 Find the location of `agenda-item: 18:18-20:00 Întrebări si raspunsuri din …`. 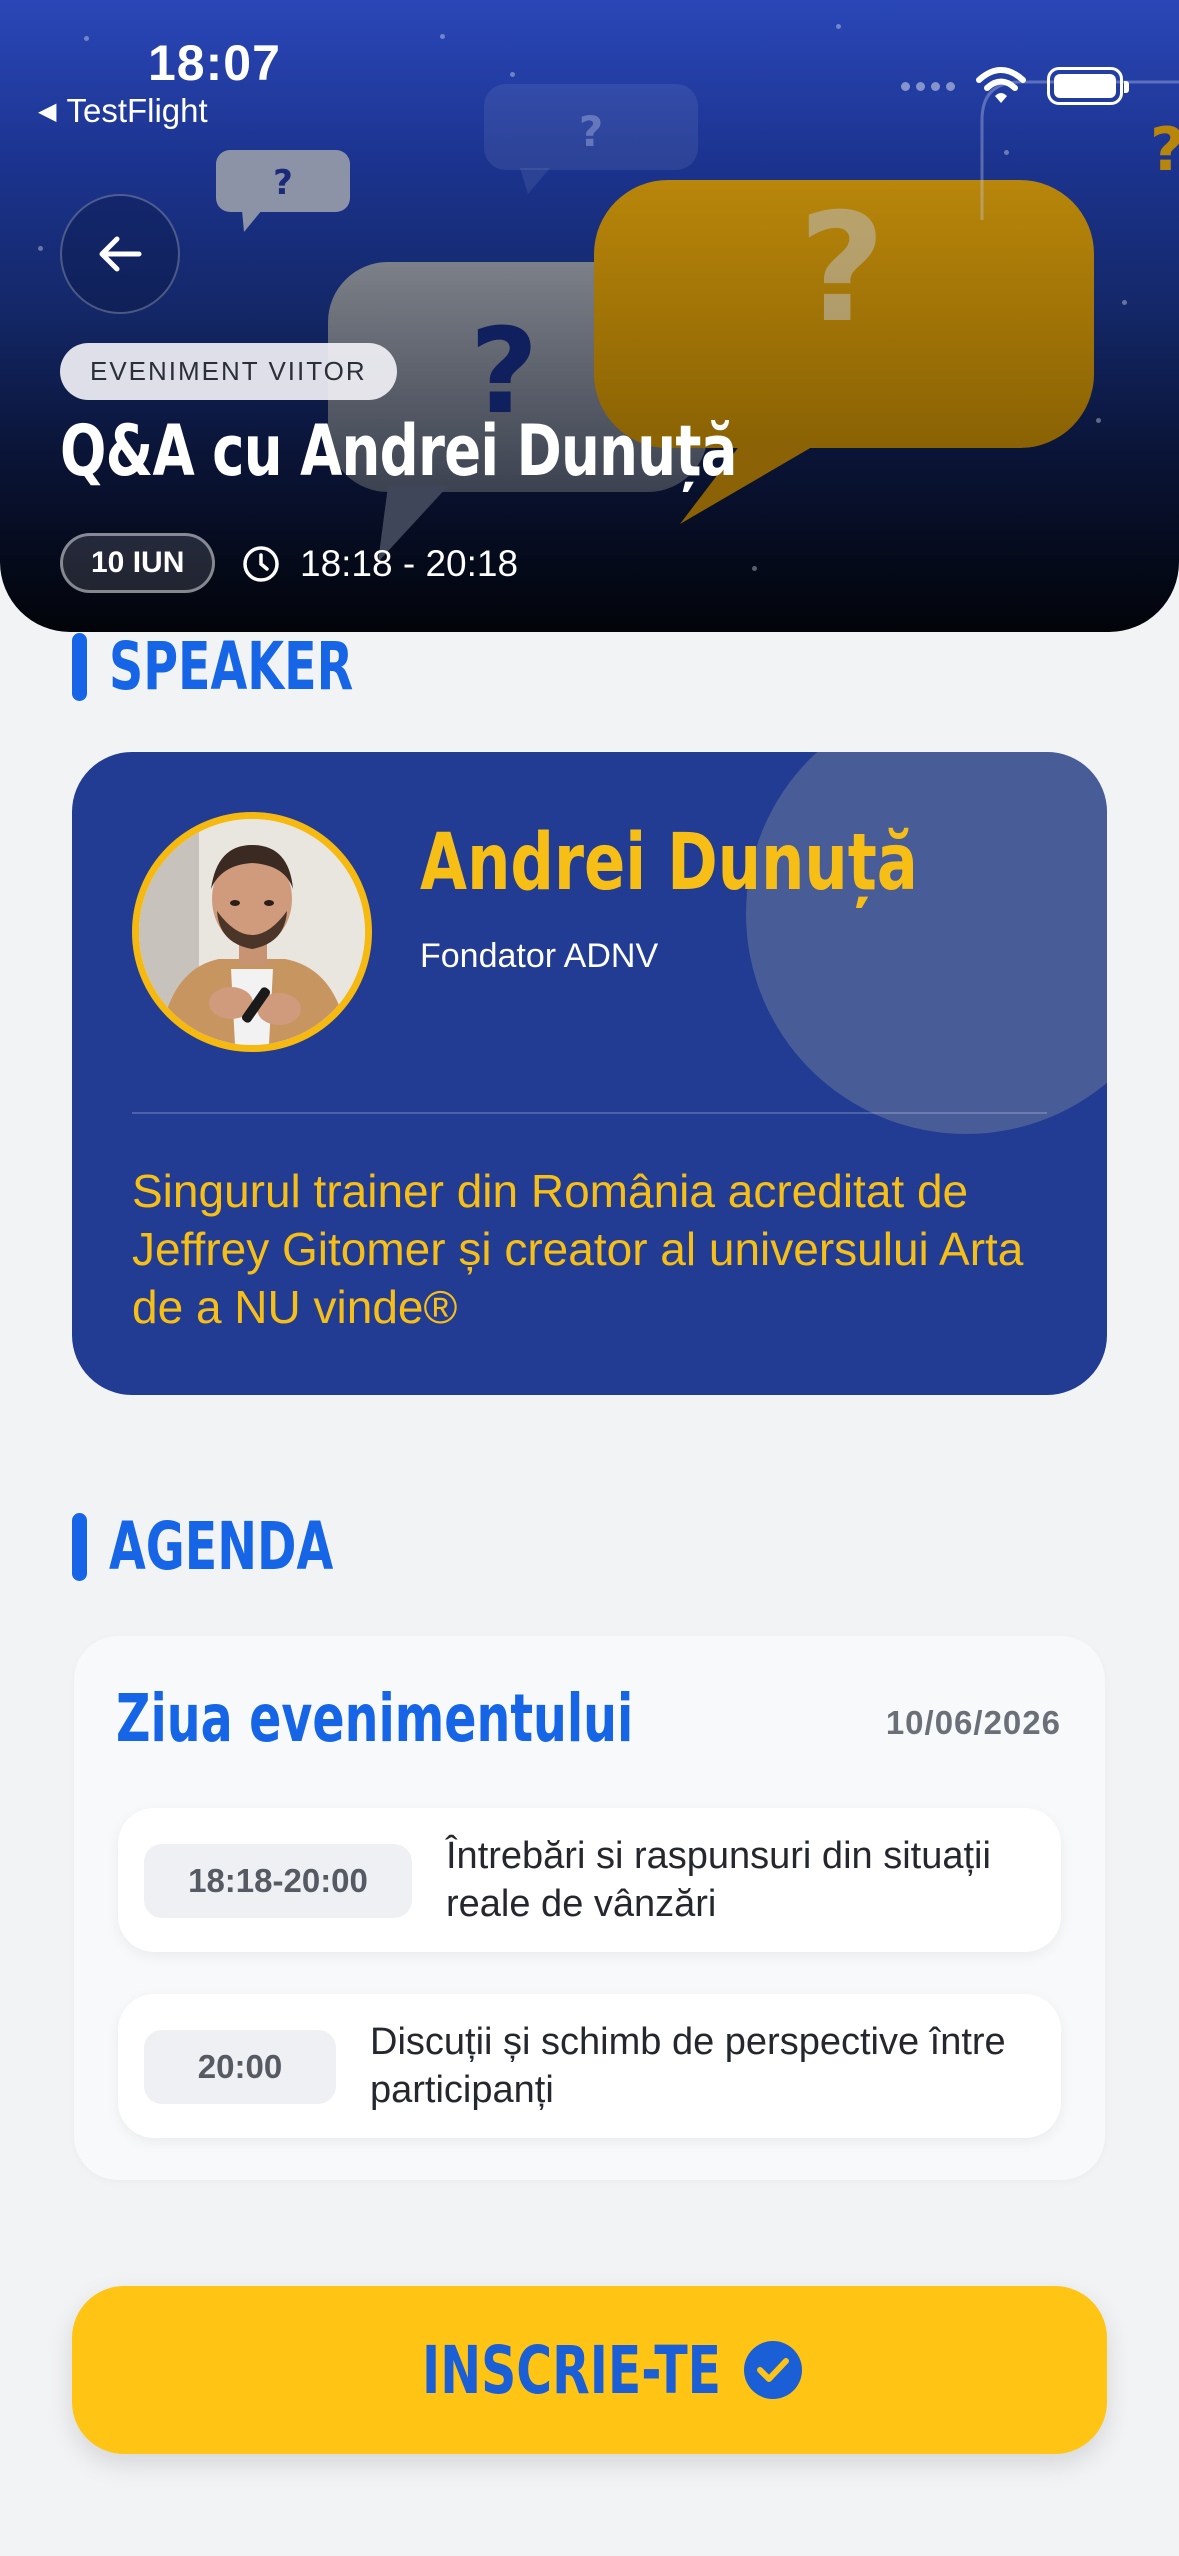

agenda-item: 18:18-20:00 Întrebări si raspunsuri din … is located at coordinates (589, 1880).